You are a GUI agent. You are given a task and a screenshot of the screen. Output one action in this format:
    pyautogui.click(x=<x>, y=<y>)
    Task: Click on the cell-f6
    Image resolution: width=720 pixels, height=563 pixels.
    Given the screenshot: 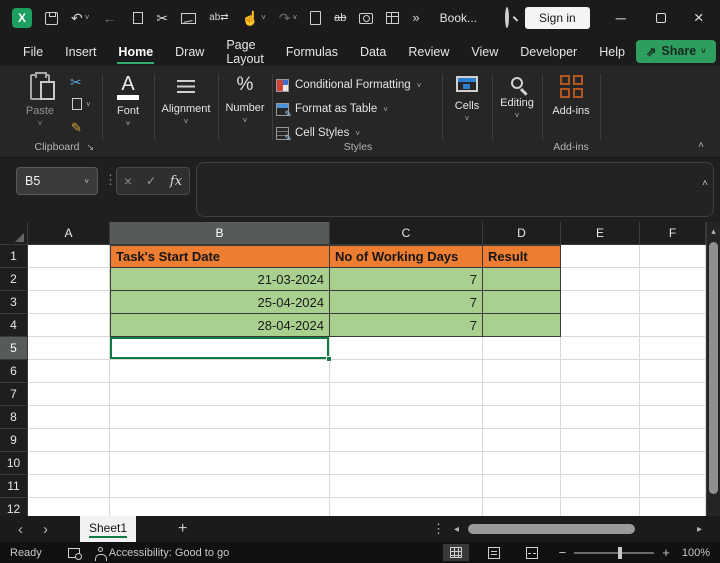 What is the action you would take?
    pyautogui.click(x=673, y=371)
    